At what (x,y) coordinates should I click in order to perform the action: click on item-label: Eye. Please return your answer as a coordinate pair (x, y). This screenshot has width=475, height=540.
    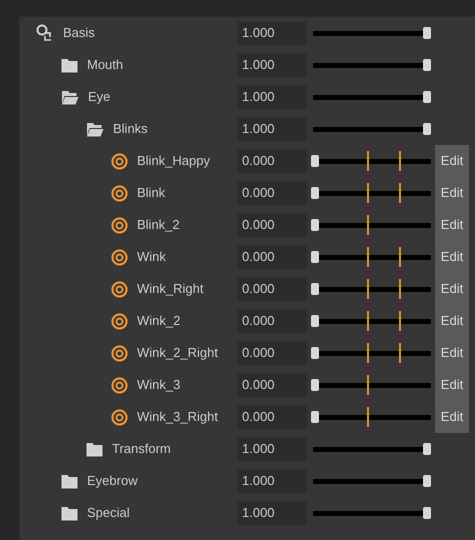
    Looking at the image, I should click on (99, 97).